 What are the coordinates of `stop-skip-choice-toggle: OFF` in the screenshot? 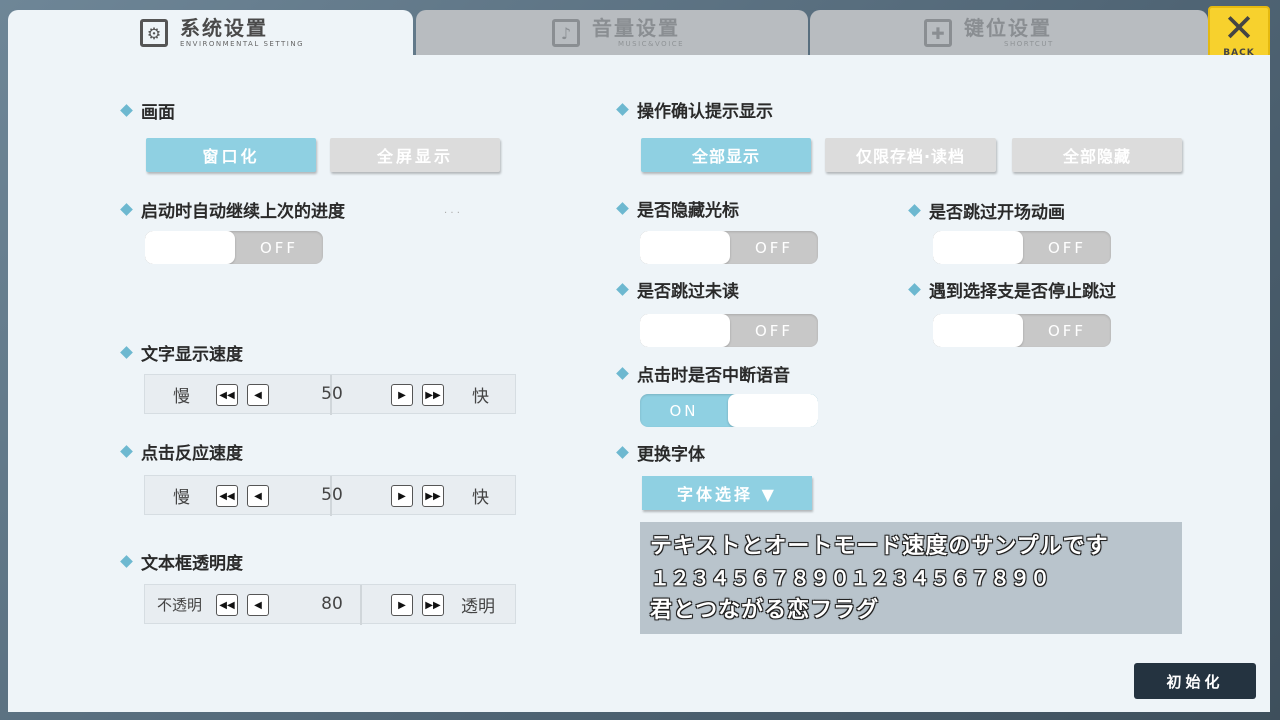 It's located at (1022, 330).